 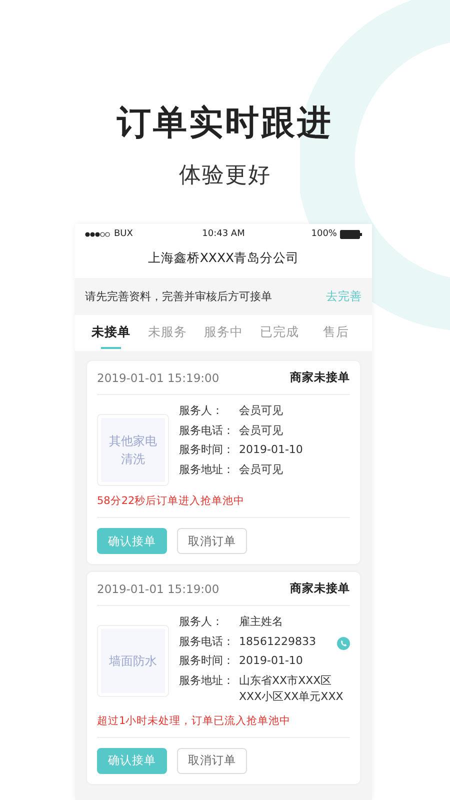 I want to click on order-tab: 已完成, so click(x=280, y=333).